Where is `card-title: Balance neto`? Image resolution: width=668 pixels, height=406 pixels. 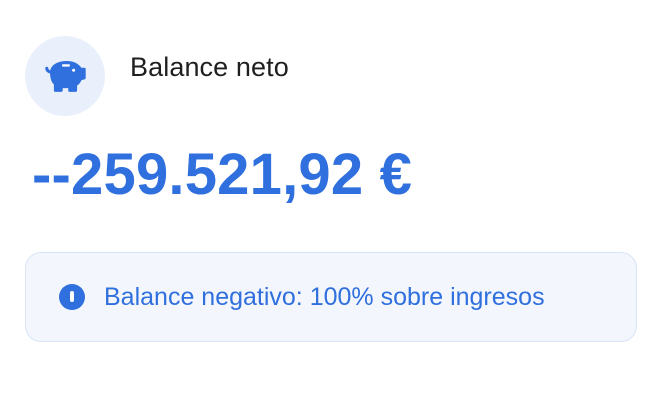 card-title: Balance neto is located at coordinates (209, 67).